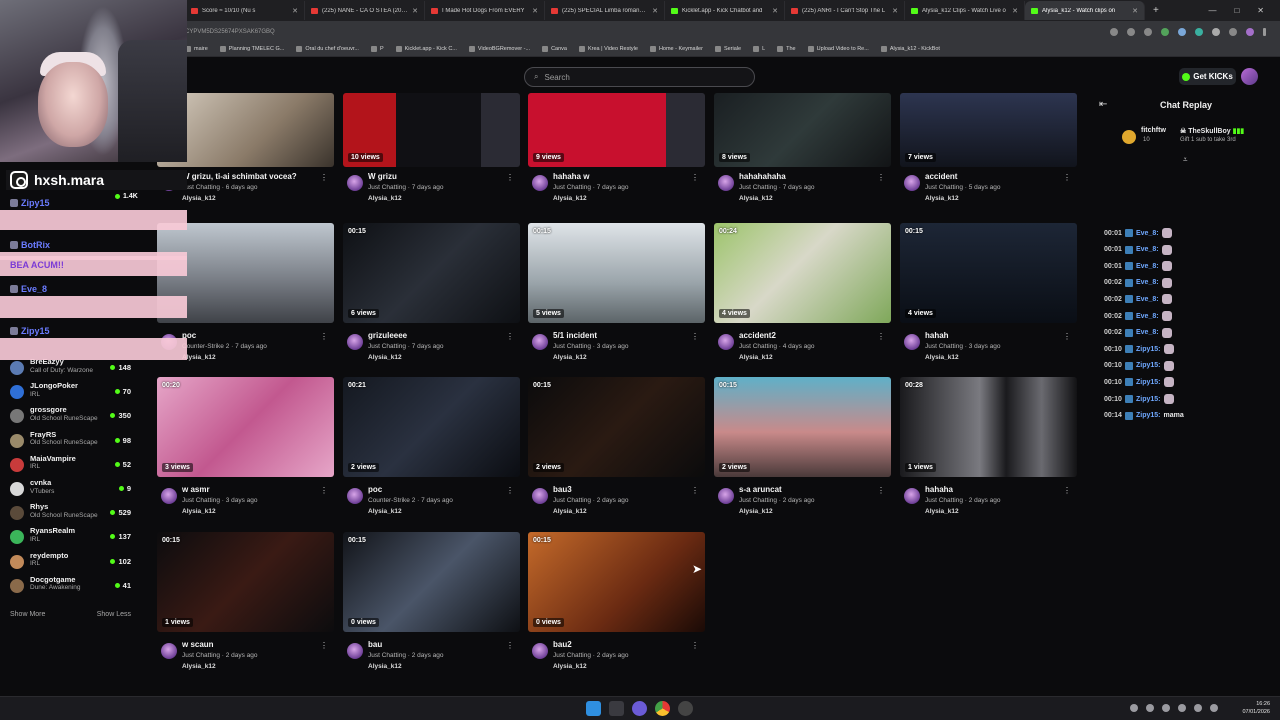  Describe the element at coordinates (75, 490) in the screenshot. I see `sidebar-channel: cvnka VTubers 9` at that location.